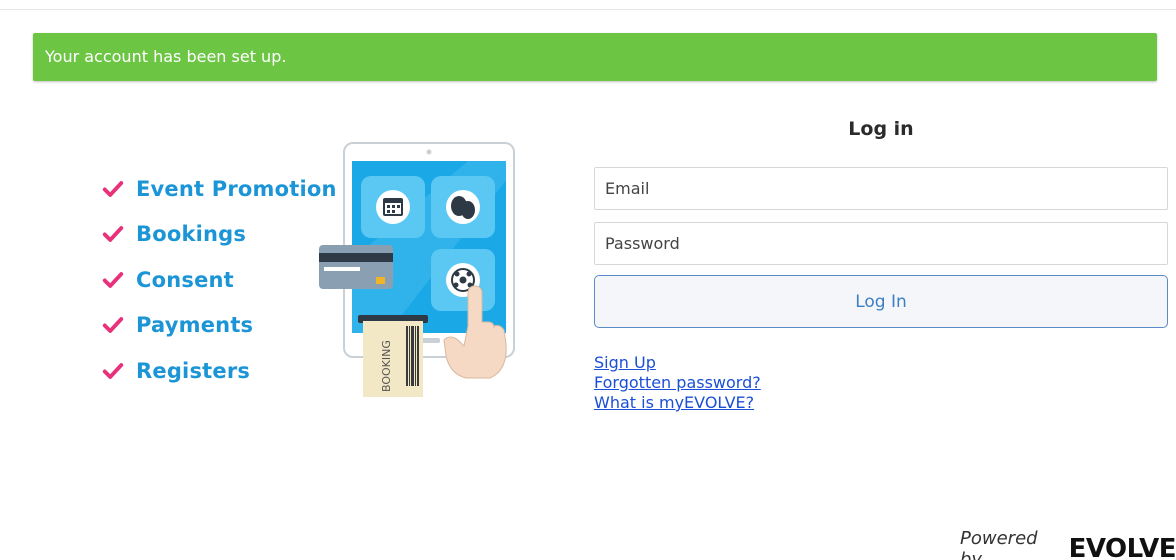 Image resolution: width=1176 pixels, height=560 pixels. What do you see at coordinates (417, 269) in the screenshot?
I see `tablet-booking-illustration: BOOKING` at bounding box center [417, 269].